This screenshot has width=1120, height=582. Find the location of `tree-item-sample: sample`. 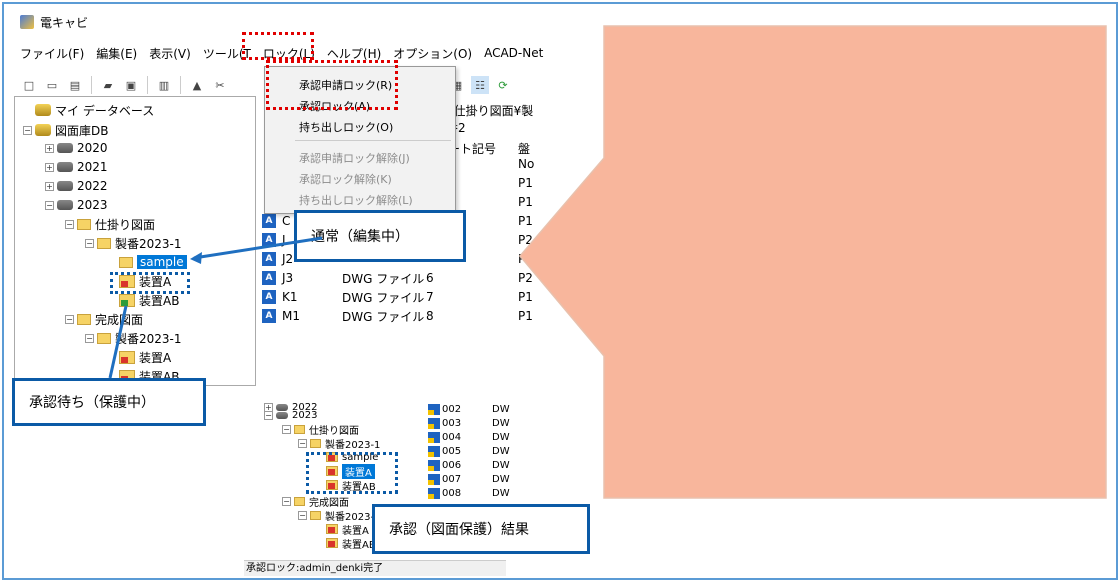

tree-item-sample: sample is located at coordinates (153, 262).